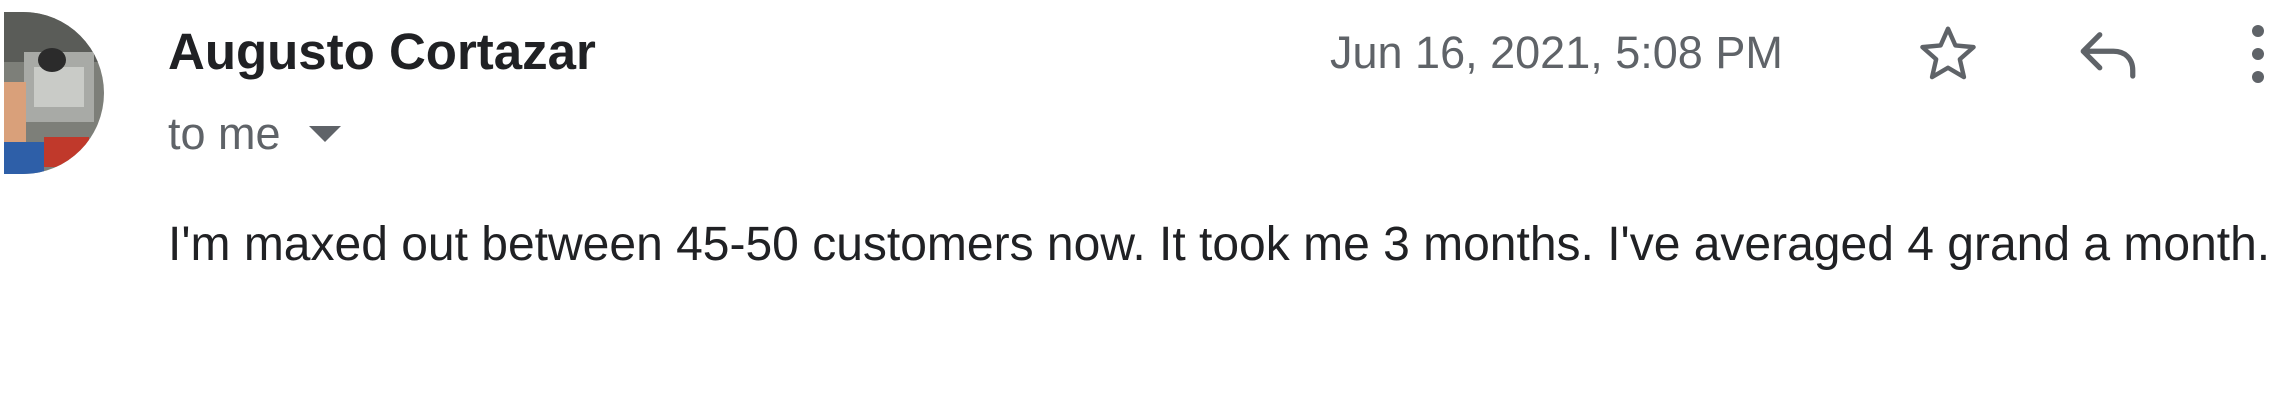 The image size is (2278, 402). I want to click on reply-icon, so click(2108, 55).